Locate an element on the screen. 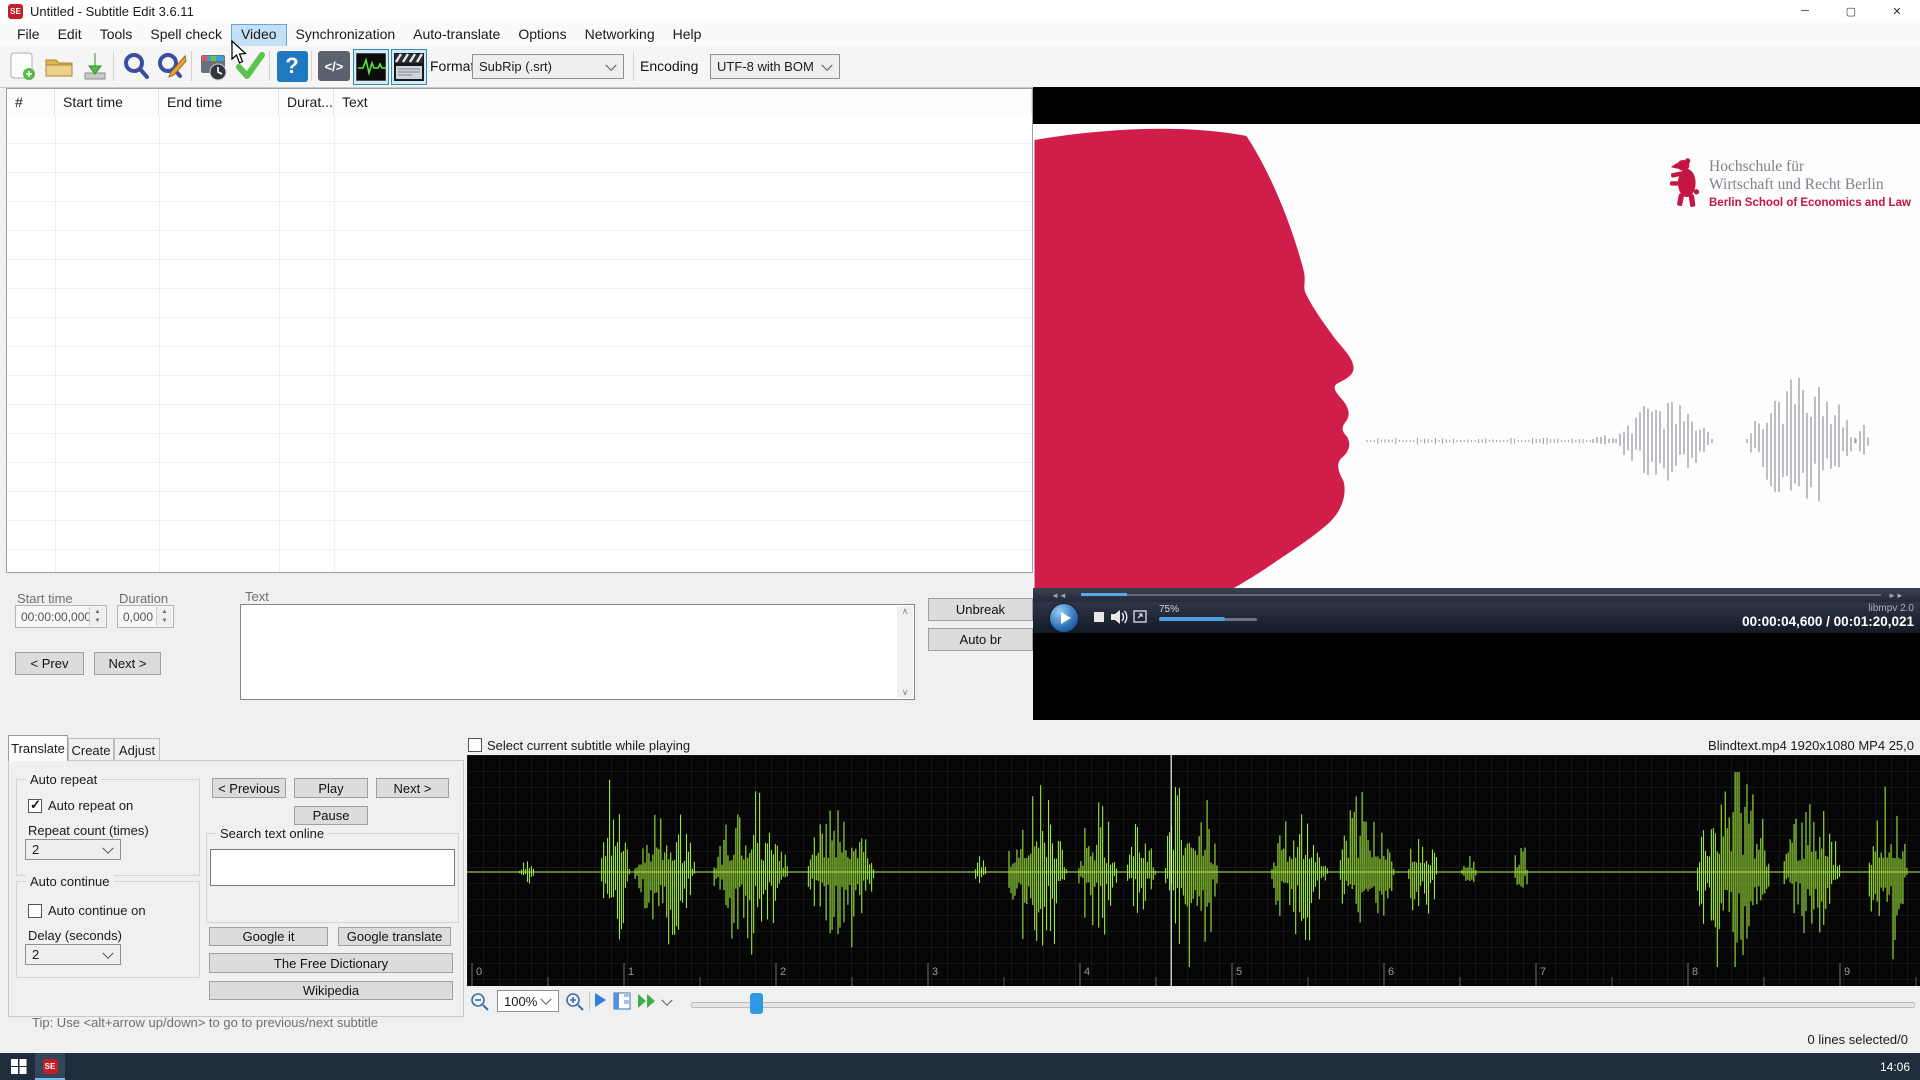  app-icon: SE is located at coordinates (15, 11).